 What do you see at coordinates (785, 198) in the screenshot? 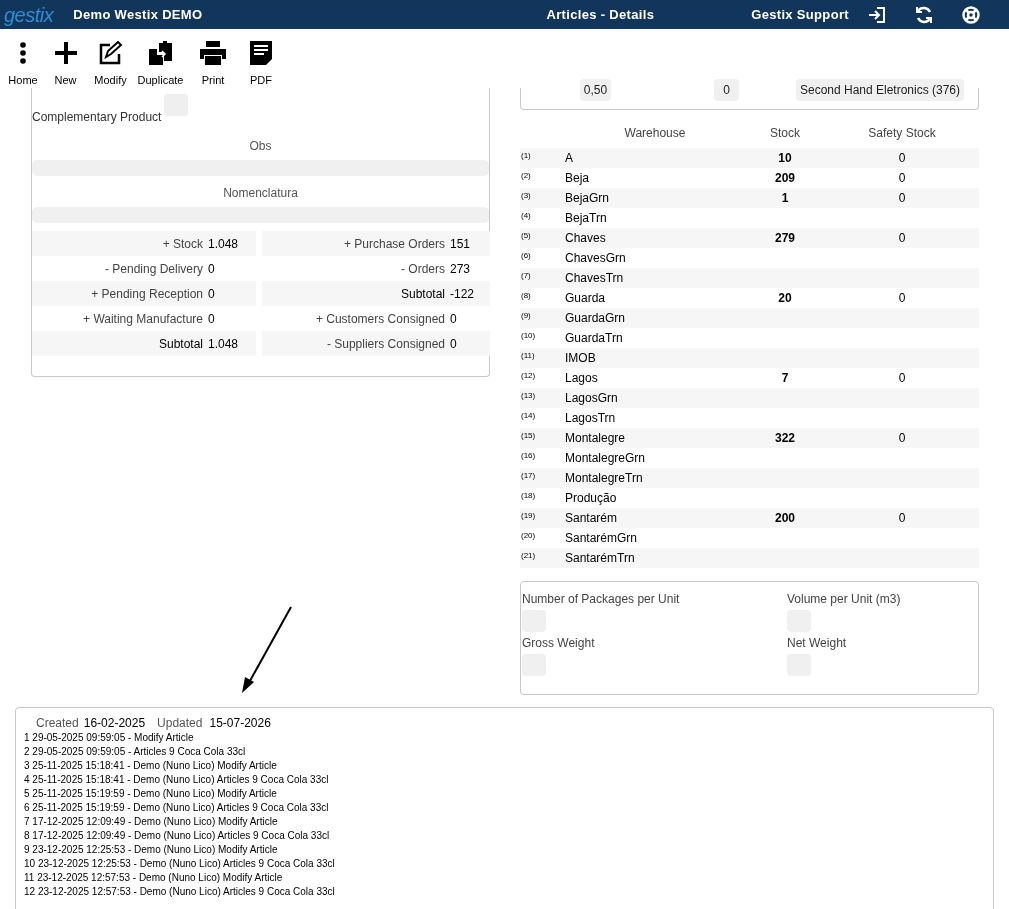
I see `stock-value: 1` at bounding box center [785, 198].